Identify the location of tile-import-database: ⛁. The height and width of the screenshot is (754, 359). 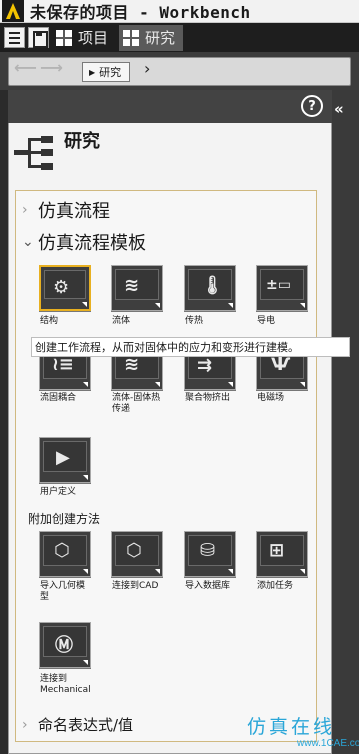
(210, 554).